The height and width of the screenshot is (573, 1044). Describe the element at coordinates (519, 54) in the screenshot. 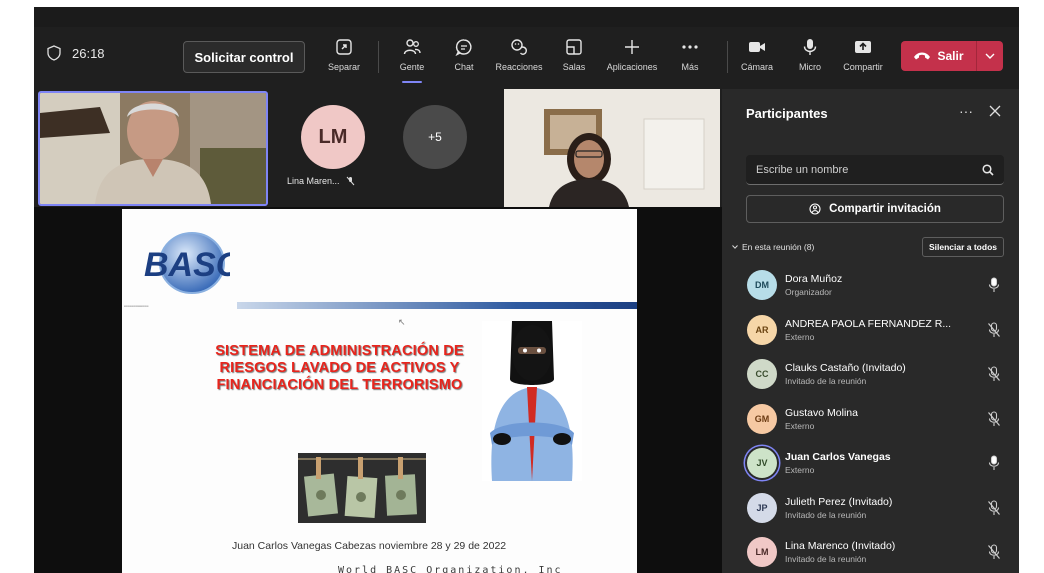

I see `reactions-button: Reacciones` at that location.